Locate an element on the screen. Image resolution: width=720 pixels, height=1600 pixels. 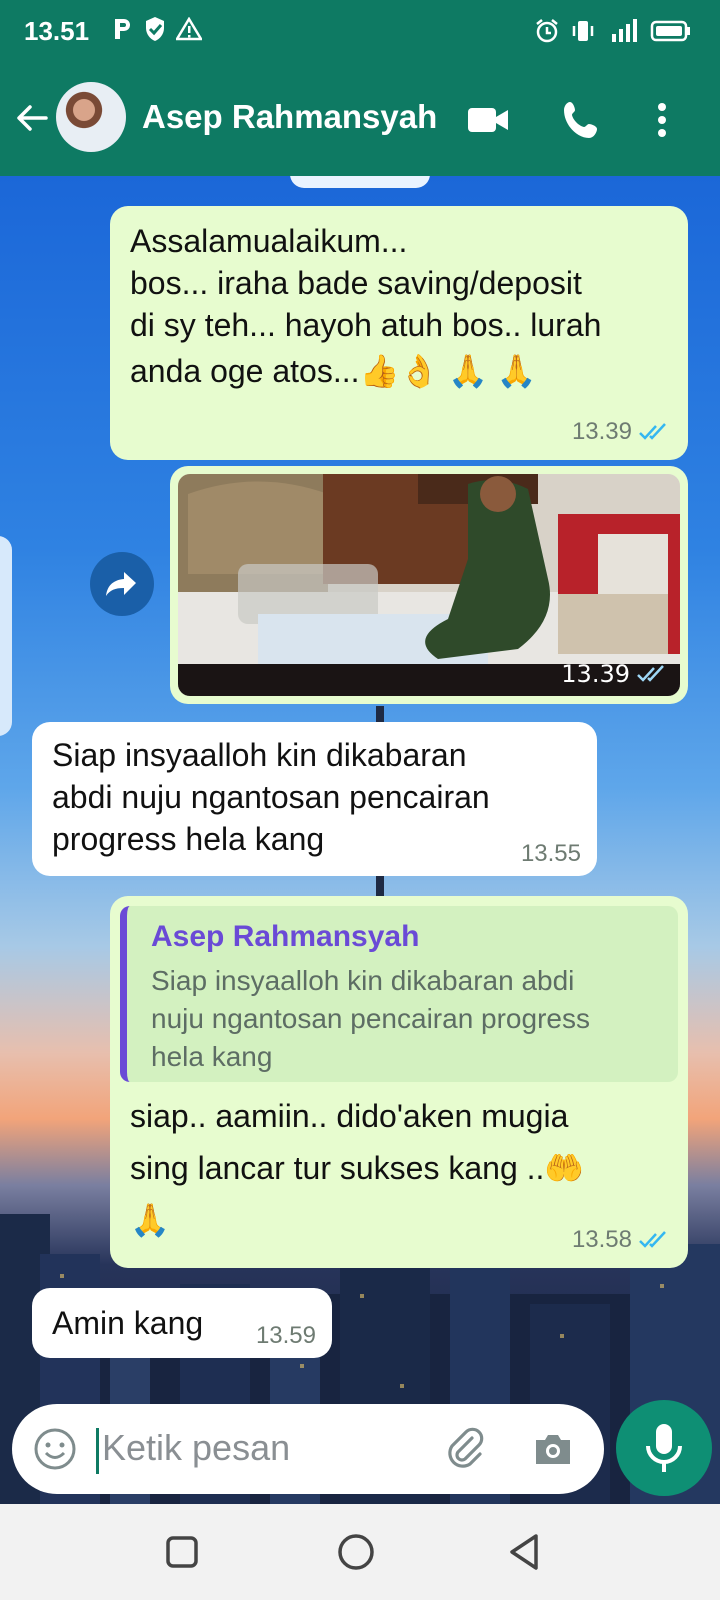
message-text: Amin kang is located at coordinates (128, 1323).